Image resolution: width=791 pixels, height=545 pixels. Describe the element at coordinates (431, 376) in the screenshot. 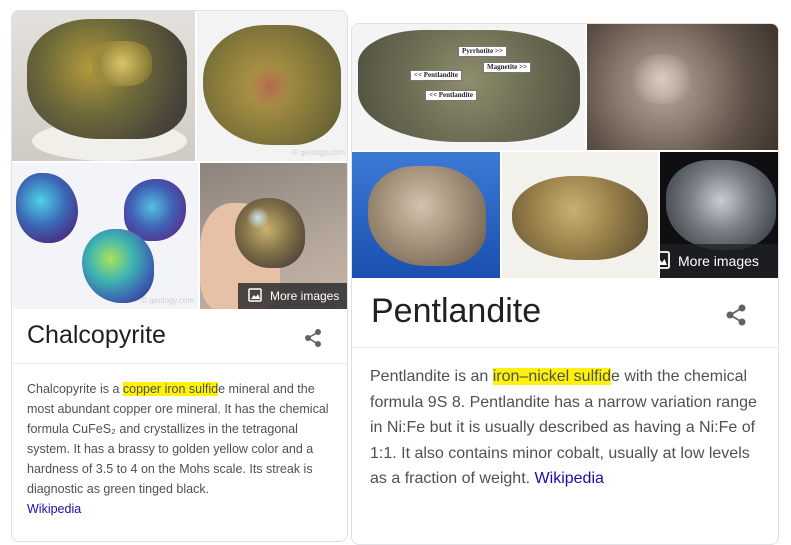

I see `description-text: Pentlandite is an` at that location.